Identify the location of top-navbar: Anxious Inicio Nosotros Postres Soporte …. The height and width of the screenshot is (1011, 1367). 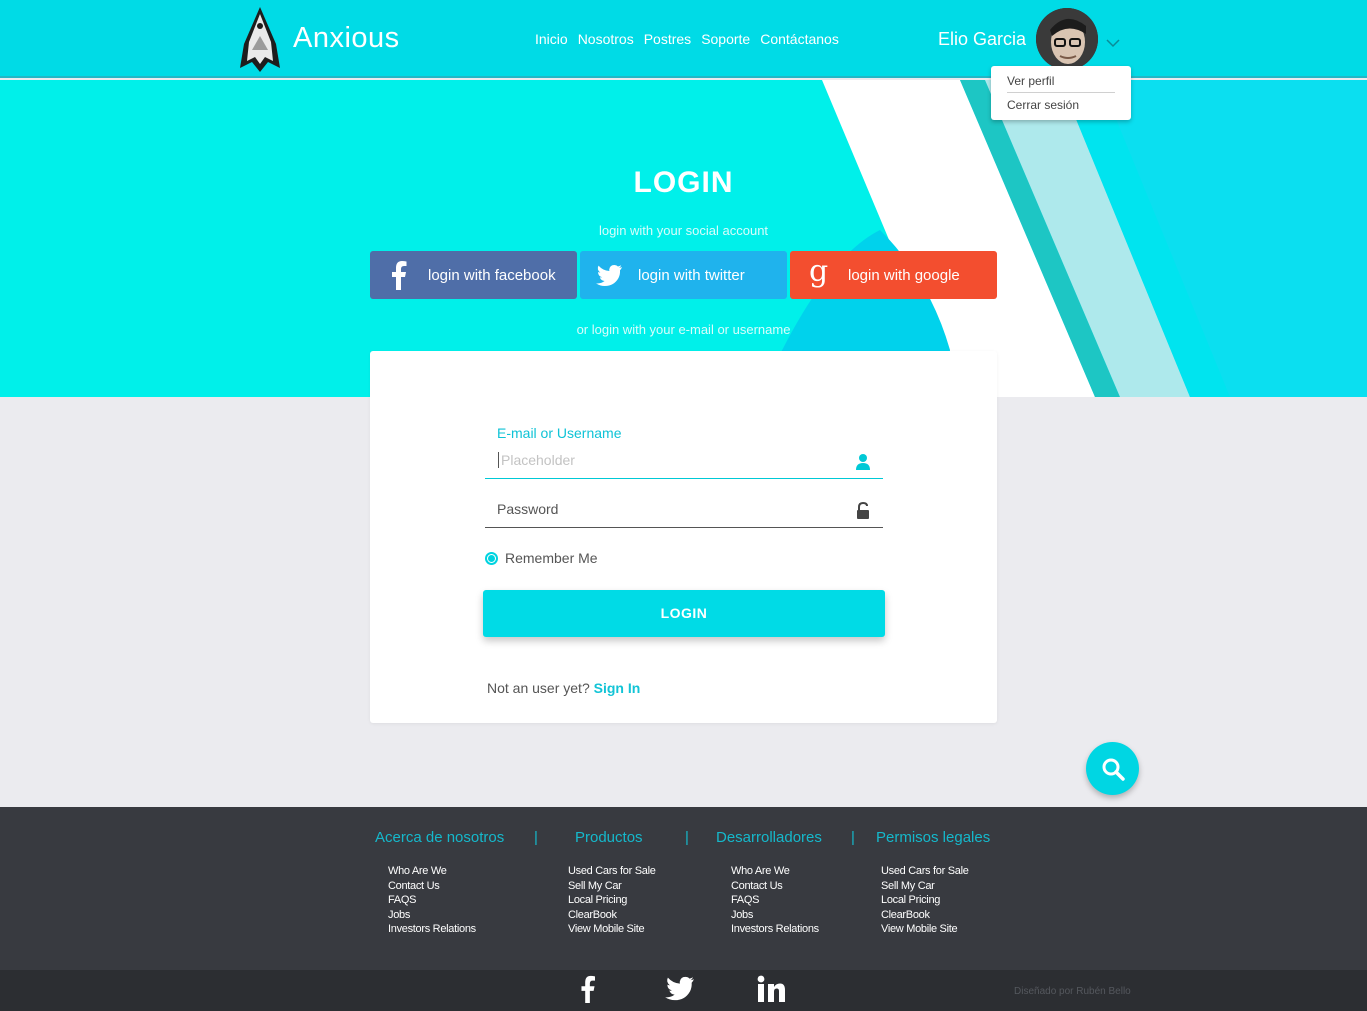
(683, 39).